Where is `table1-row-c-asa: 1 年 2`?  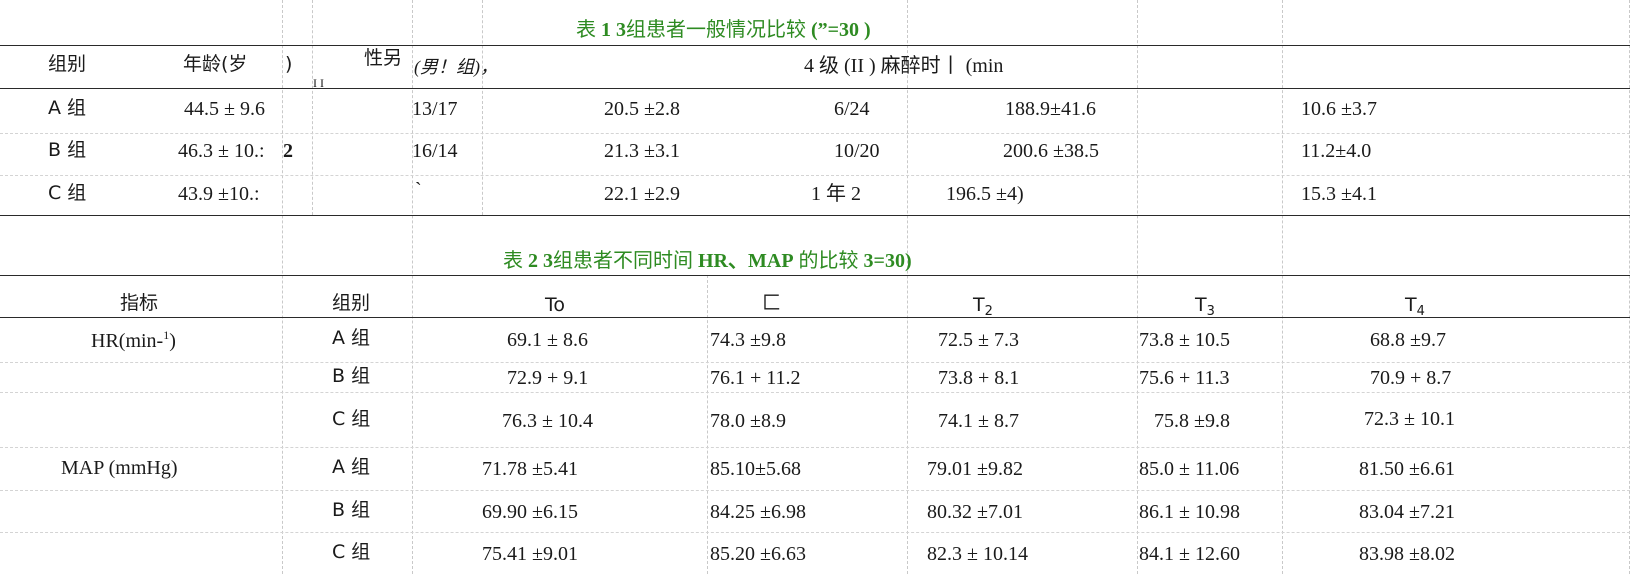 table1-row-c-asa: 1 年 2 is located at coordinates (836, 194).